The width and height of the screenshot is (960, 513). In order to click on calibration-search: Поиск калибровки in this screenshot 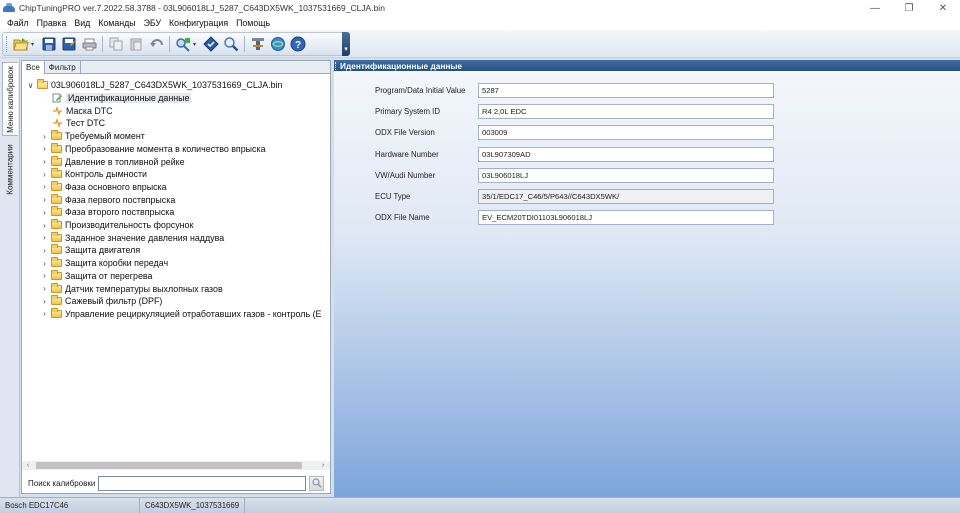, I will do `click(176, 483)`.